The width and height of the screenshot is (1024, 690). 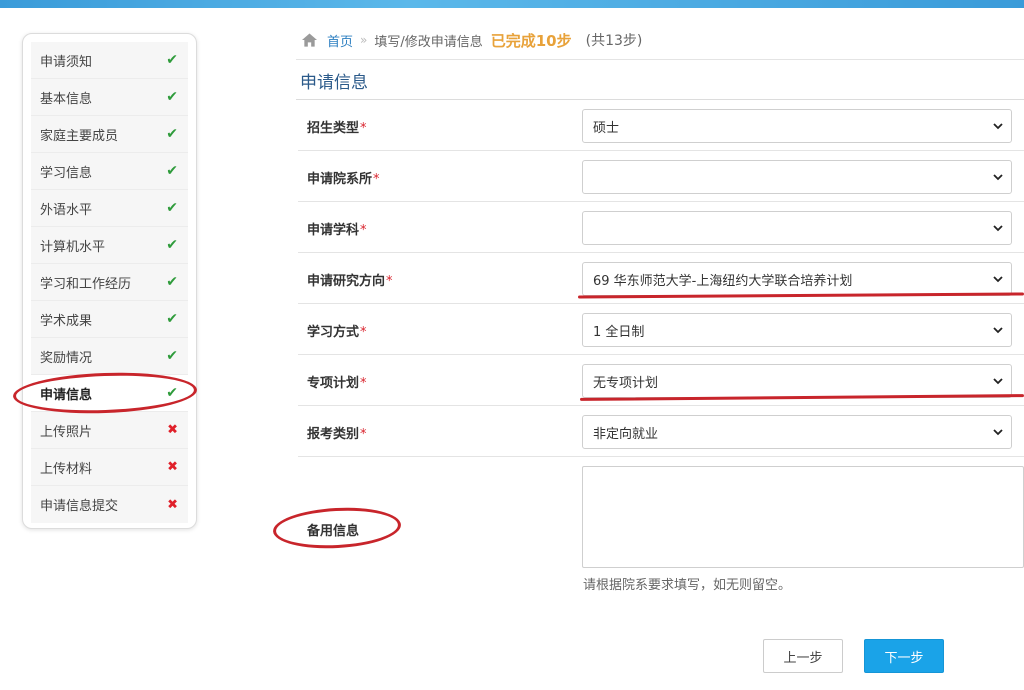 I want to click on next-step-button: 下一步, so click(x=904, y=656).